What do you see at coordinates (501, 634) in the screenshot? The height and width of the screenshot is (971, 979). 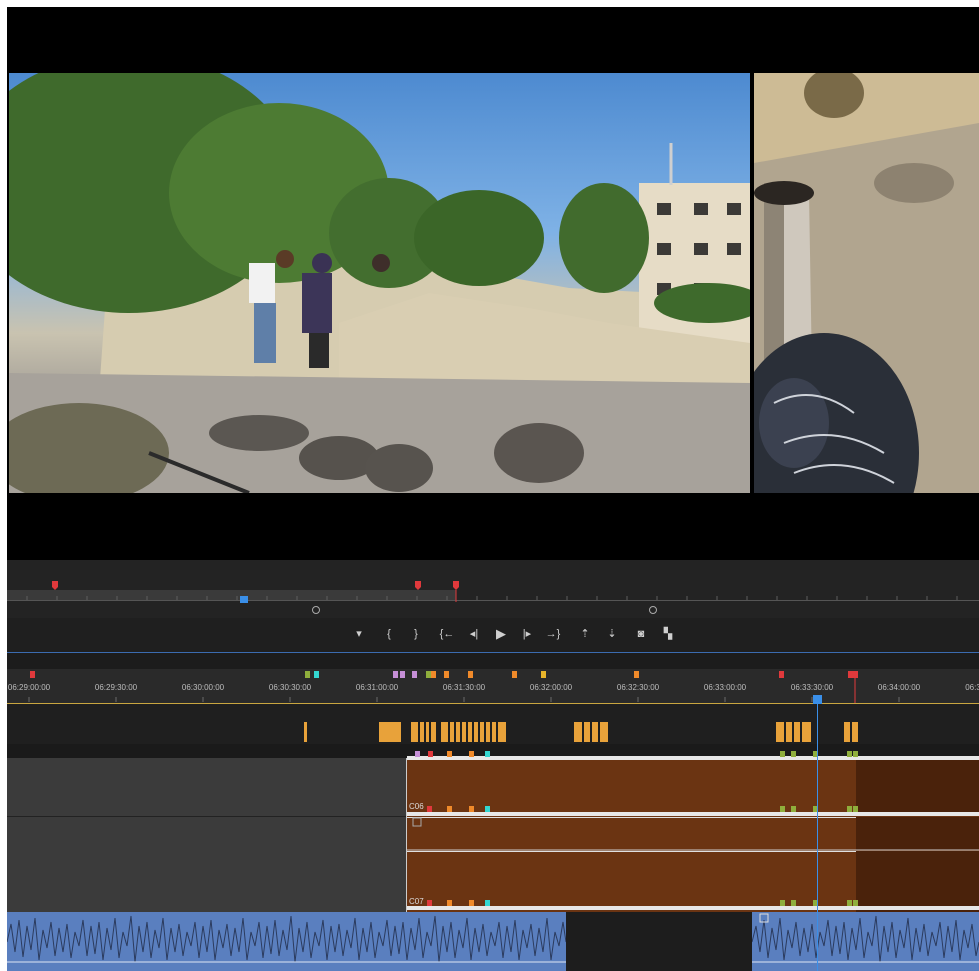 I see `play-button: ▶` at bounding box center [501, 634].